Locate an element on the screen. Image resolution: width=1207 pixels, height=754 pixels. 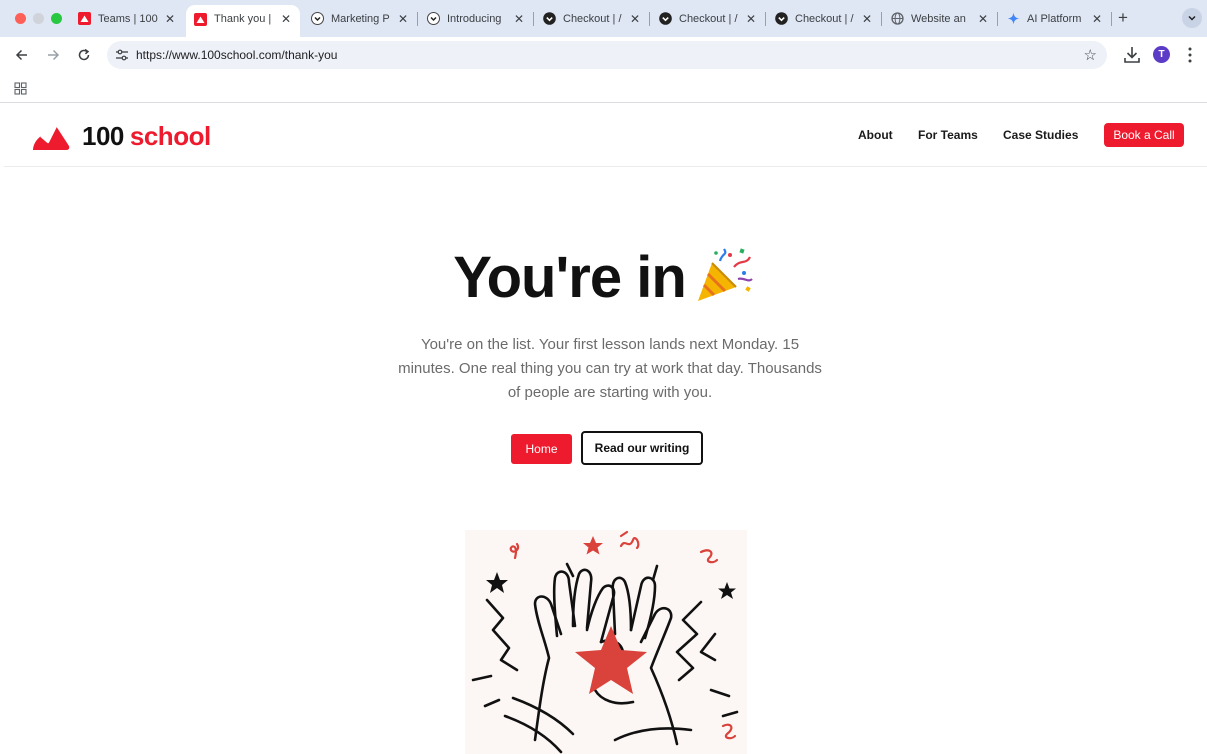
tab-title: Marketing P is located at coordinates (360, 18).